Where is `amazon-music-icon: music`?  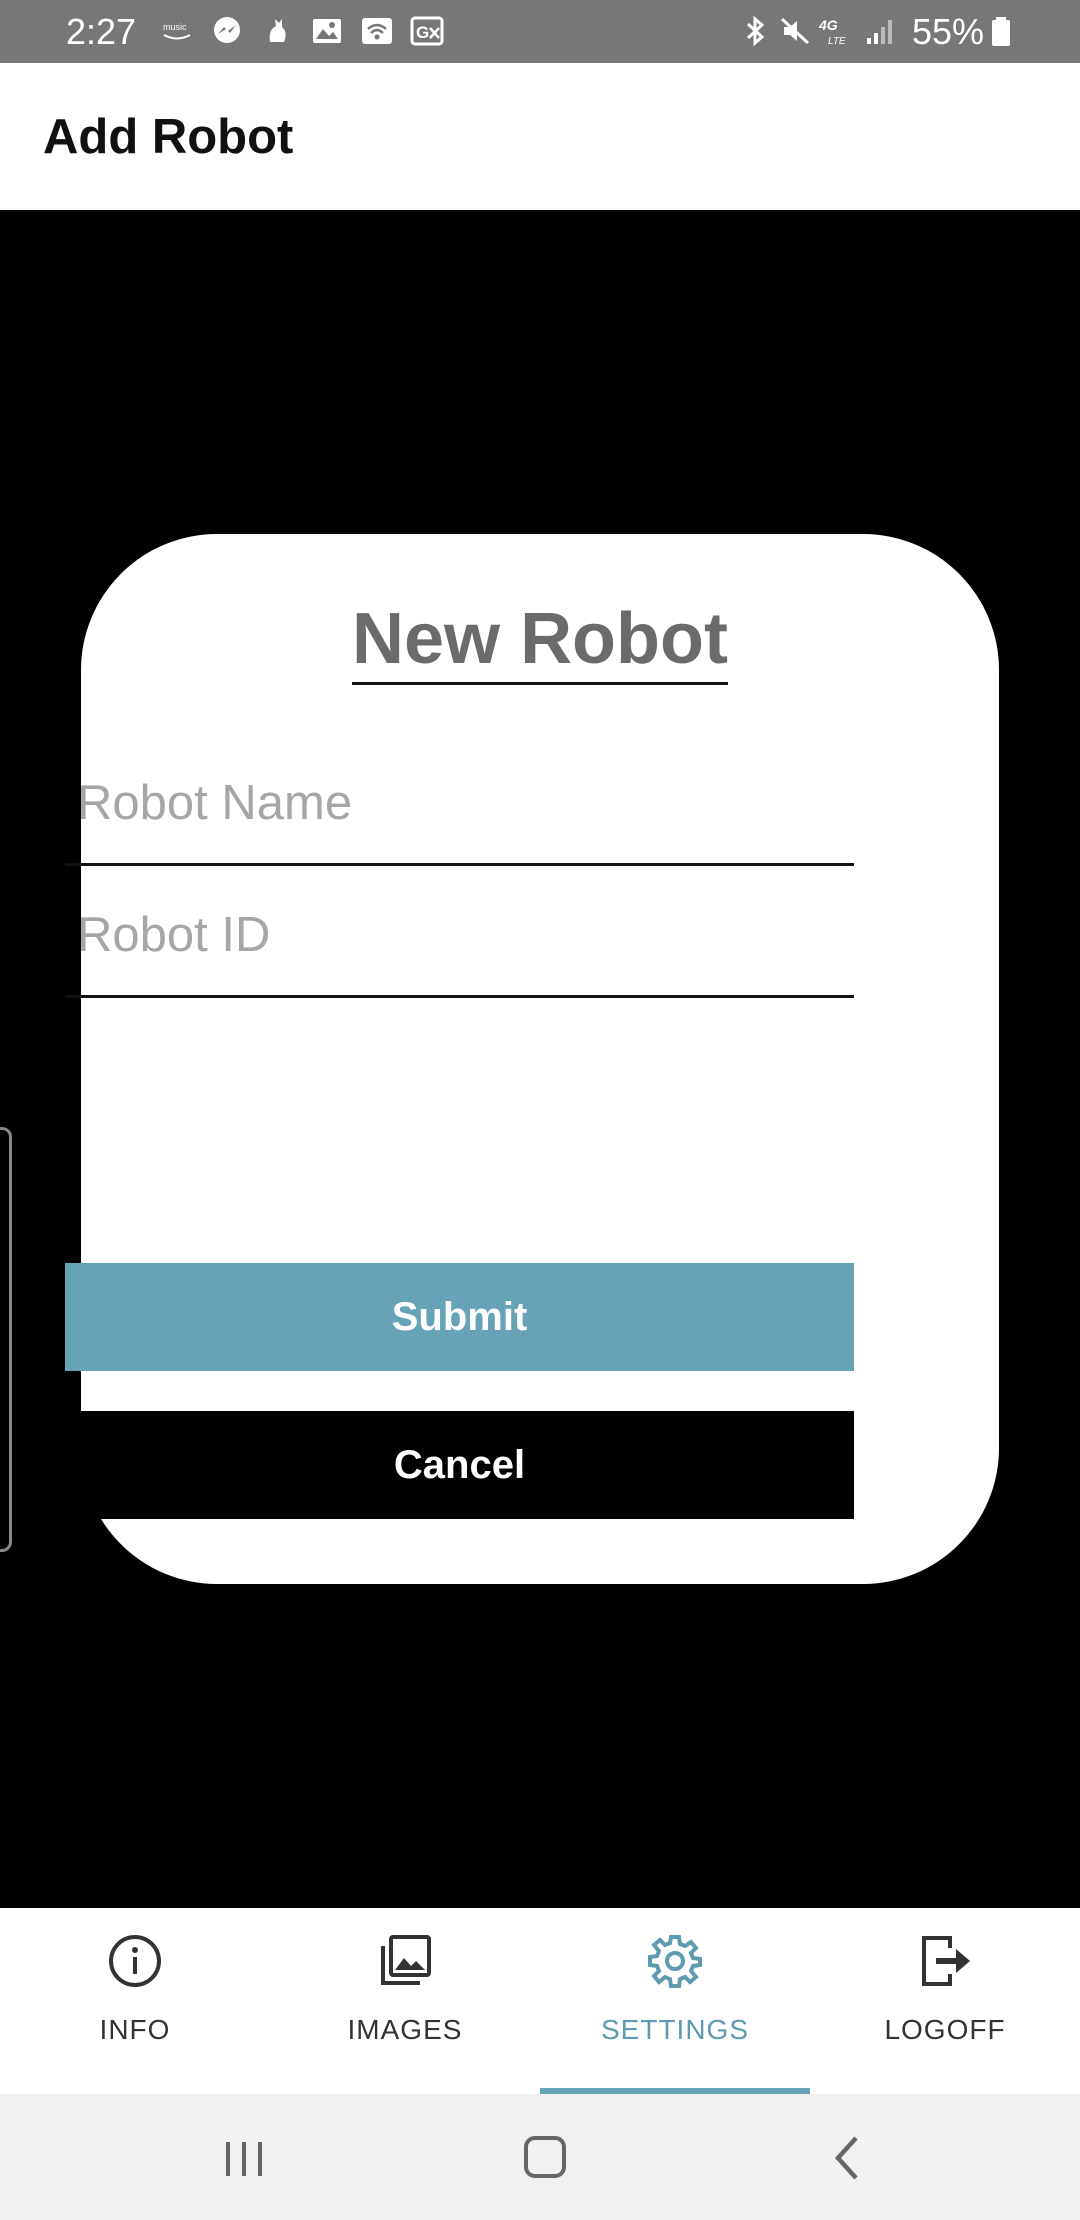
amazon-music-icon: music is located at coordinates (177, 31).